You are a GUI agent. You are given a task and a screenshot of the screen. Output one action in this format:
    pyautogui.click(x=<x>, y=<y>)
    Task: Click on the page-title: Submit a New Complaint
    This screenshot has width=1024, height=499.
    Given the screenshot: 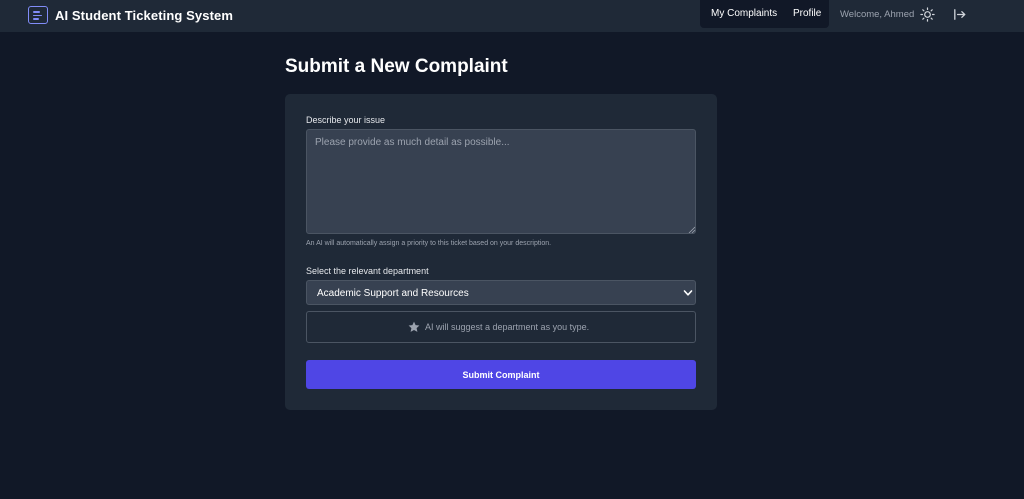 What is the action you would take?
    pyautogui.click(x=396, y=66)
    